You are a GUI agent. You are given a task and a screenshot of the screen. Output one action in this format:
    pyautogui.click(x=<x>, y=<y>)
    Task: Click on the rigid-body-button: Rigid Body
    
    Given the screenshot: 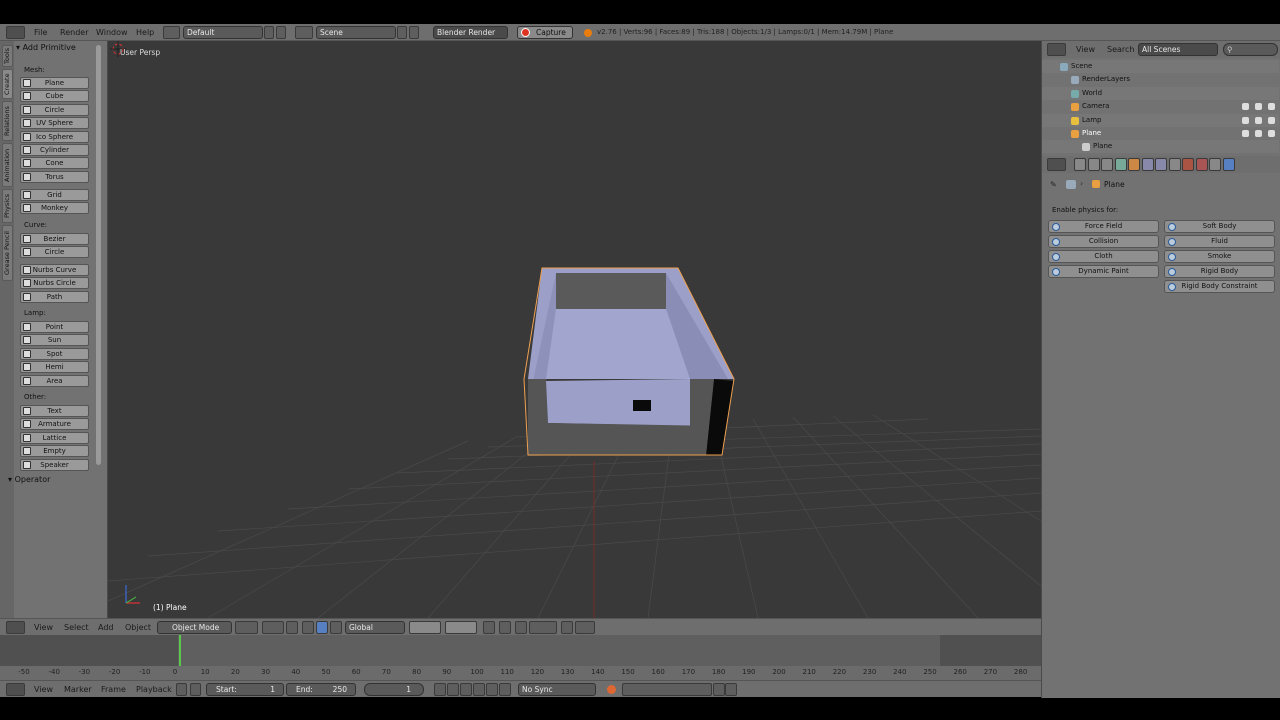 What is the action you would take?
    pyautogui.click(x=1219, y=271)
    